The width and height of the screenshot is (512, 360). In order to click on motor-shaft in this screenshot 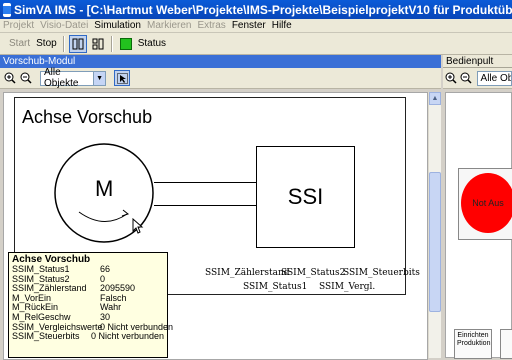, I will do `click(205, 194)`.